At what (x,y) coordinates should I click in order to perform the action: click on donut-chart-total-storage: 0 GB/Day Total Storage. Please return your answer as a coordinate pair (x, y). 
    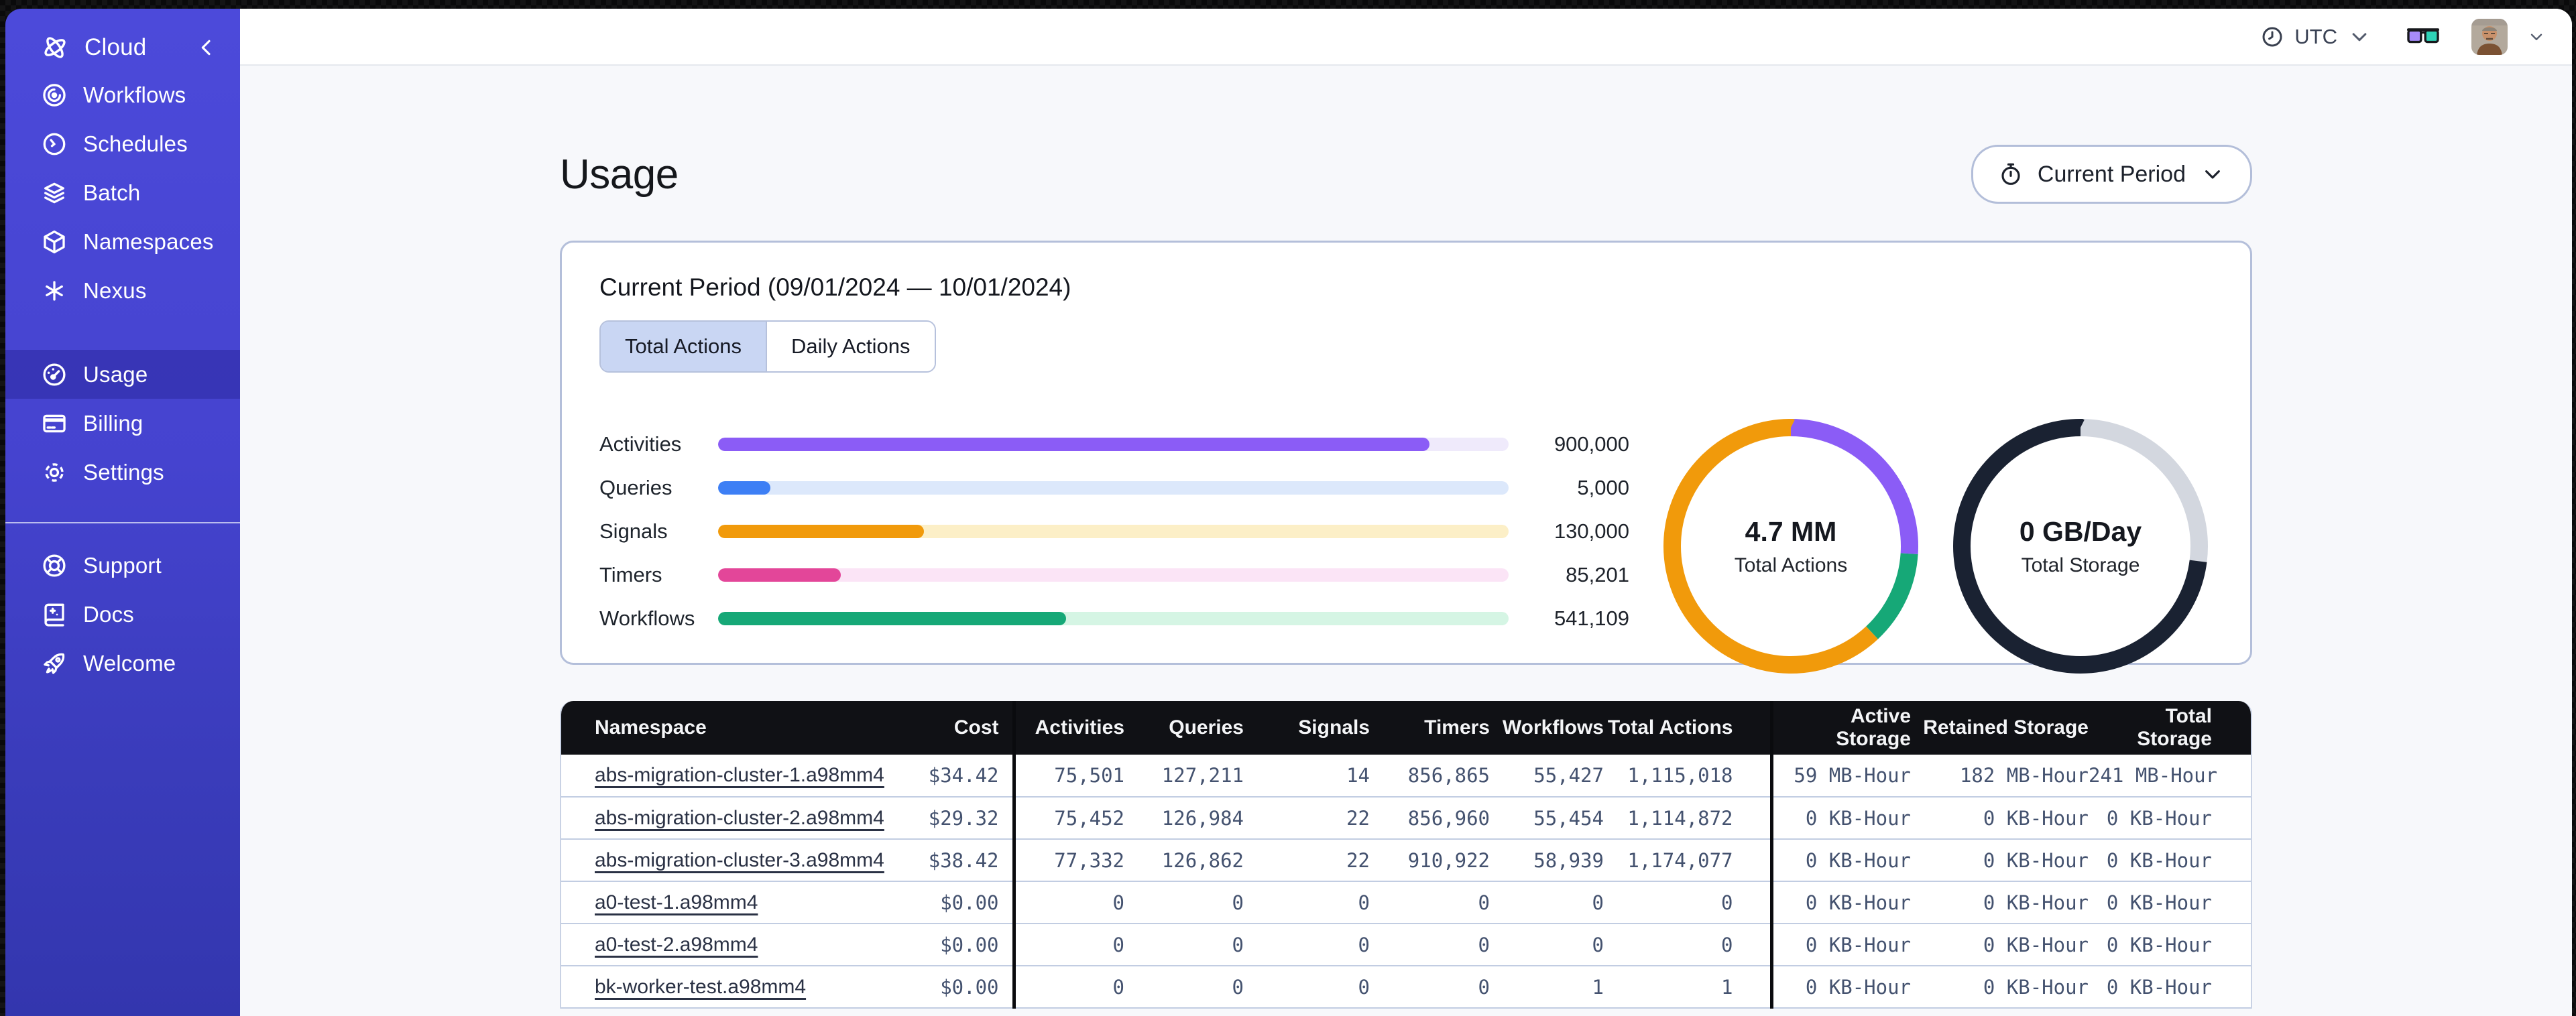
    Looking at the image, I should click on (2080, 546).